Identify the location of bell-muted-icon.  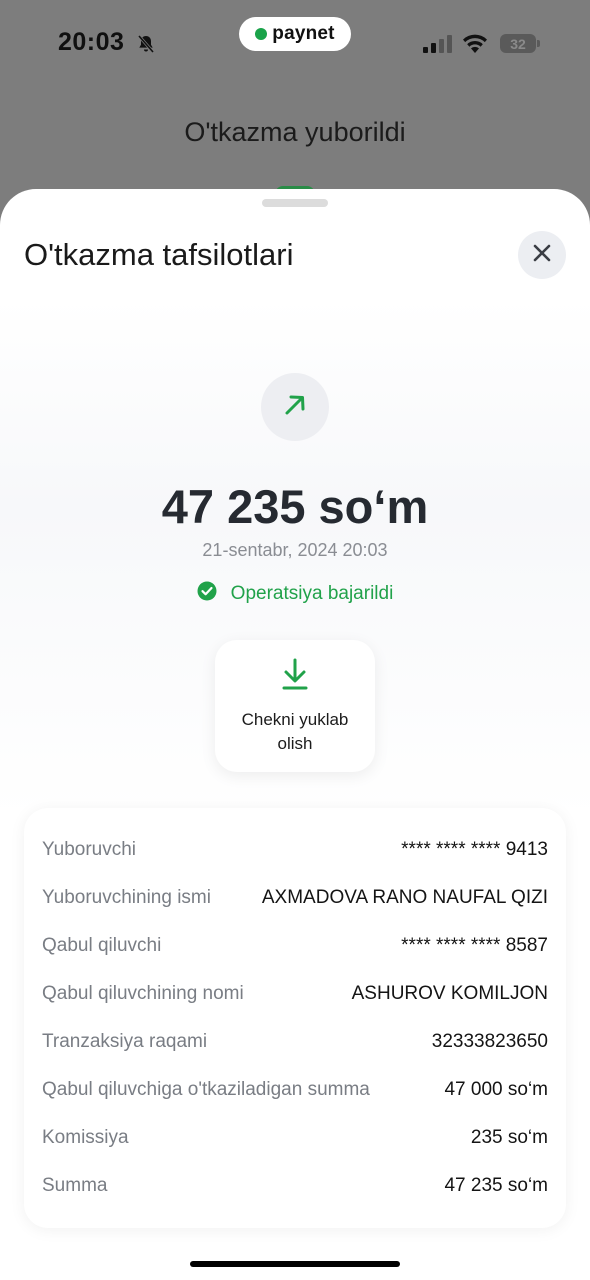
(146, 44).